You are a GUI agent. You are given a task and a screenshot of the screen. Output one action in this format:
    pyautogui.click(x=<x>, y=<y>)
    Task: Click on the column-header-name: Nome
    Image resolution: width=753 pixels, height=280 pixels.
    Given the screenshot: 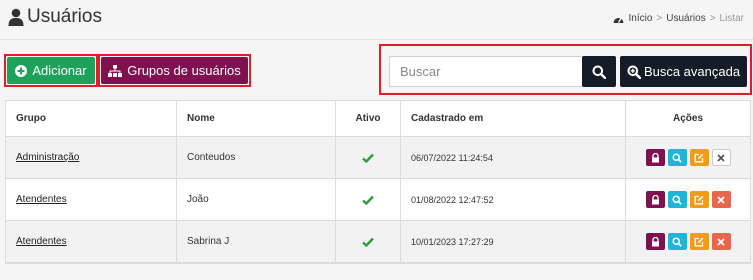 What is the action you would take?
    pyautogui.click(x=256, y=118)
    